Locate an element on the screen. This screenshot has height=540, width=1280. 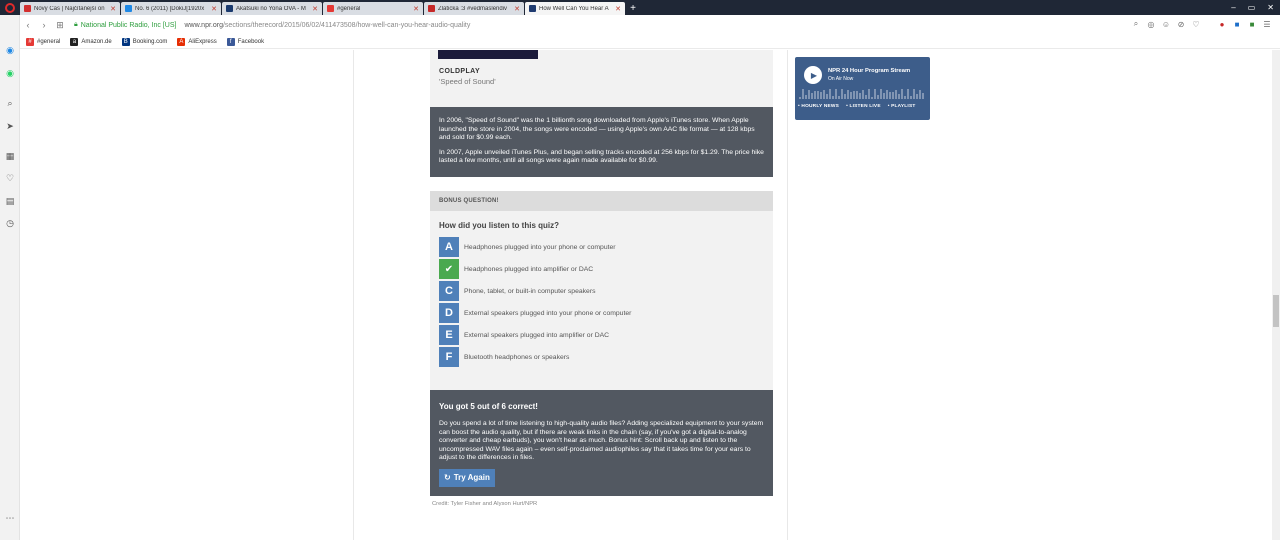
extension-square-icon: ■ is located at coordinates (1237, 24).